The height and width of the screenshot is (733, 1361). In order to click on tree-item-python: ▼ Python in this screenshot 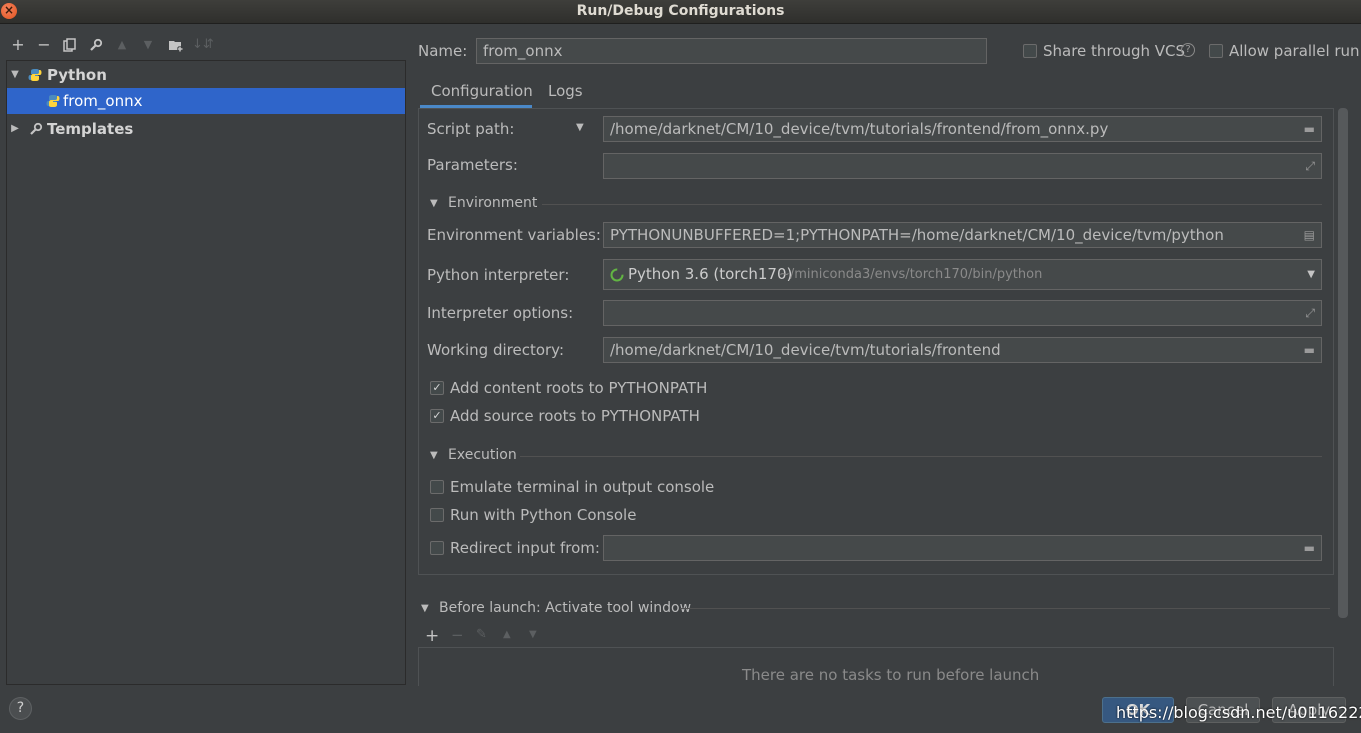, I will do `click(206, 75)`.